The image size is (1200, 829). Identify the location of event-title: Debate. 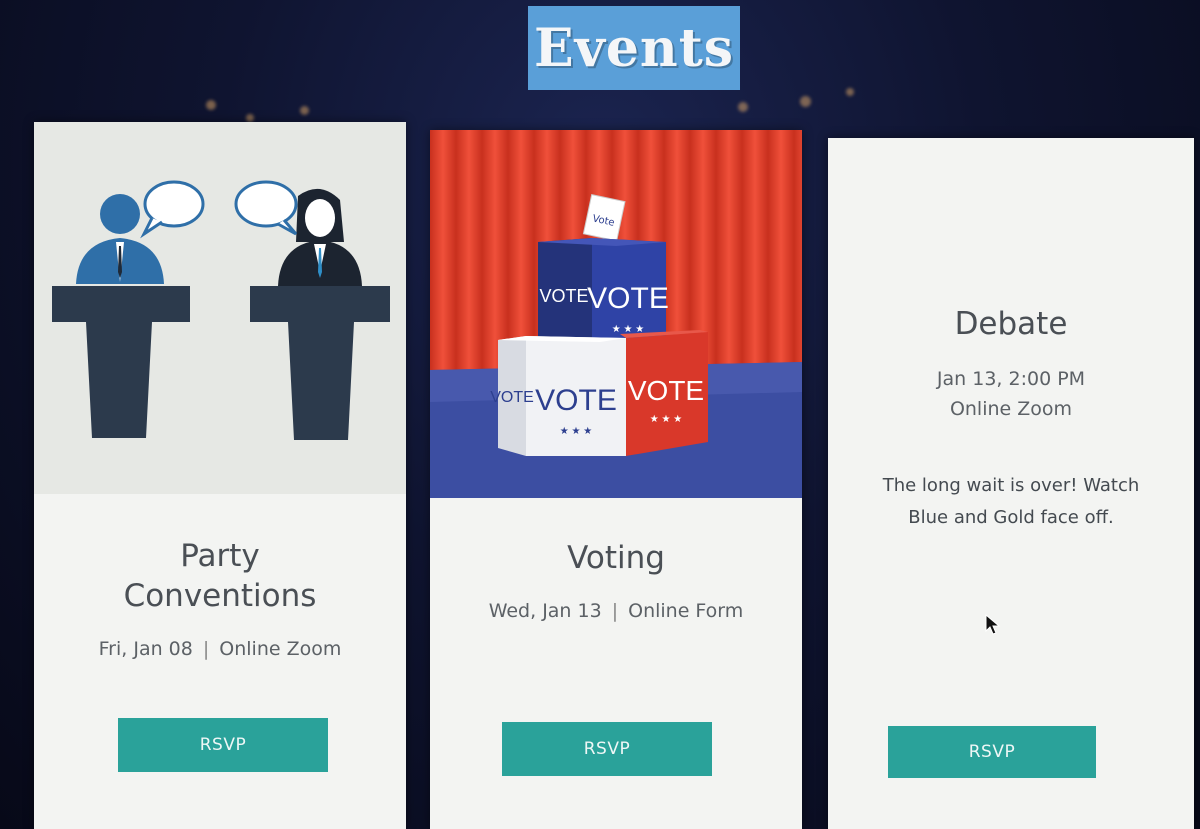
(1011, 324).